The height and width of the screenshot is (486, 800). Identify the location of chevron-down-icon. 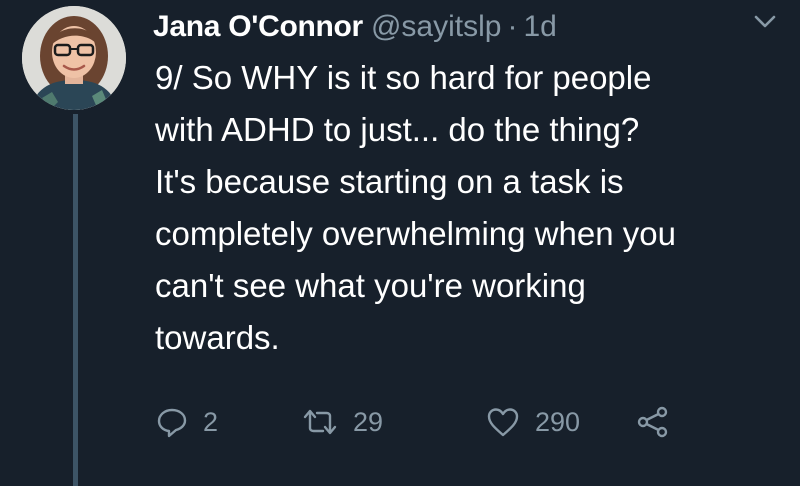
(765, 22).